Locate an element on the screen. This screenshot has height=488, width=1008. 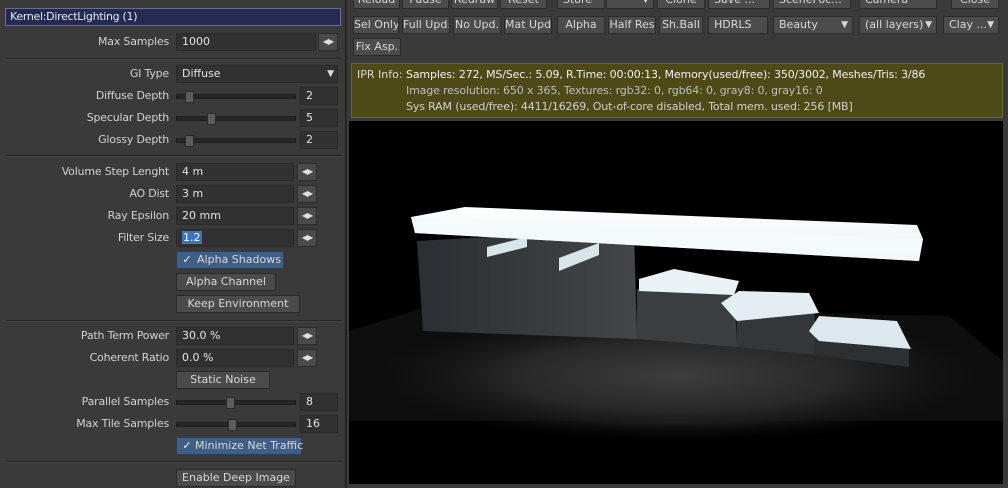
minimize-net-traffic-toggle: ✓ Minimize Net Traffic is located at coordinates (239, 446).